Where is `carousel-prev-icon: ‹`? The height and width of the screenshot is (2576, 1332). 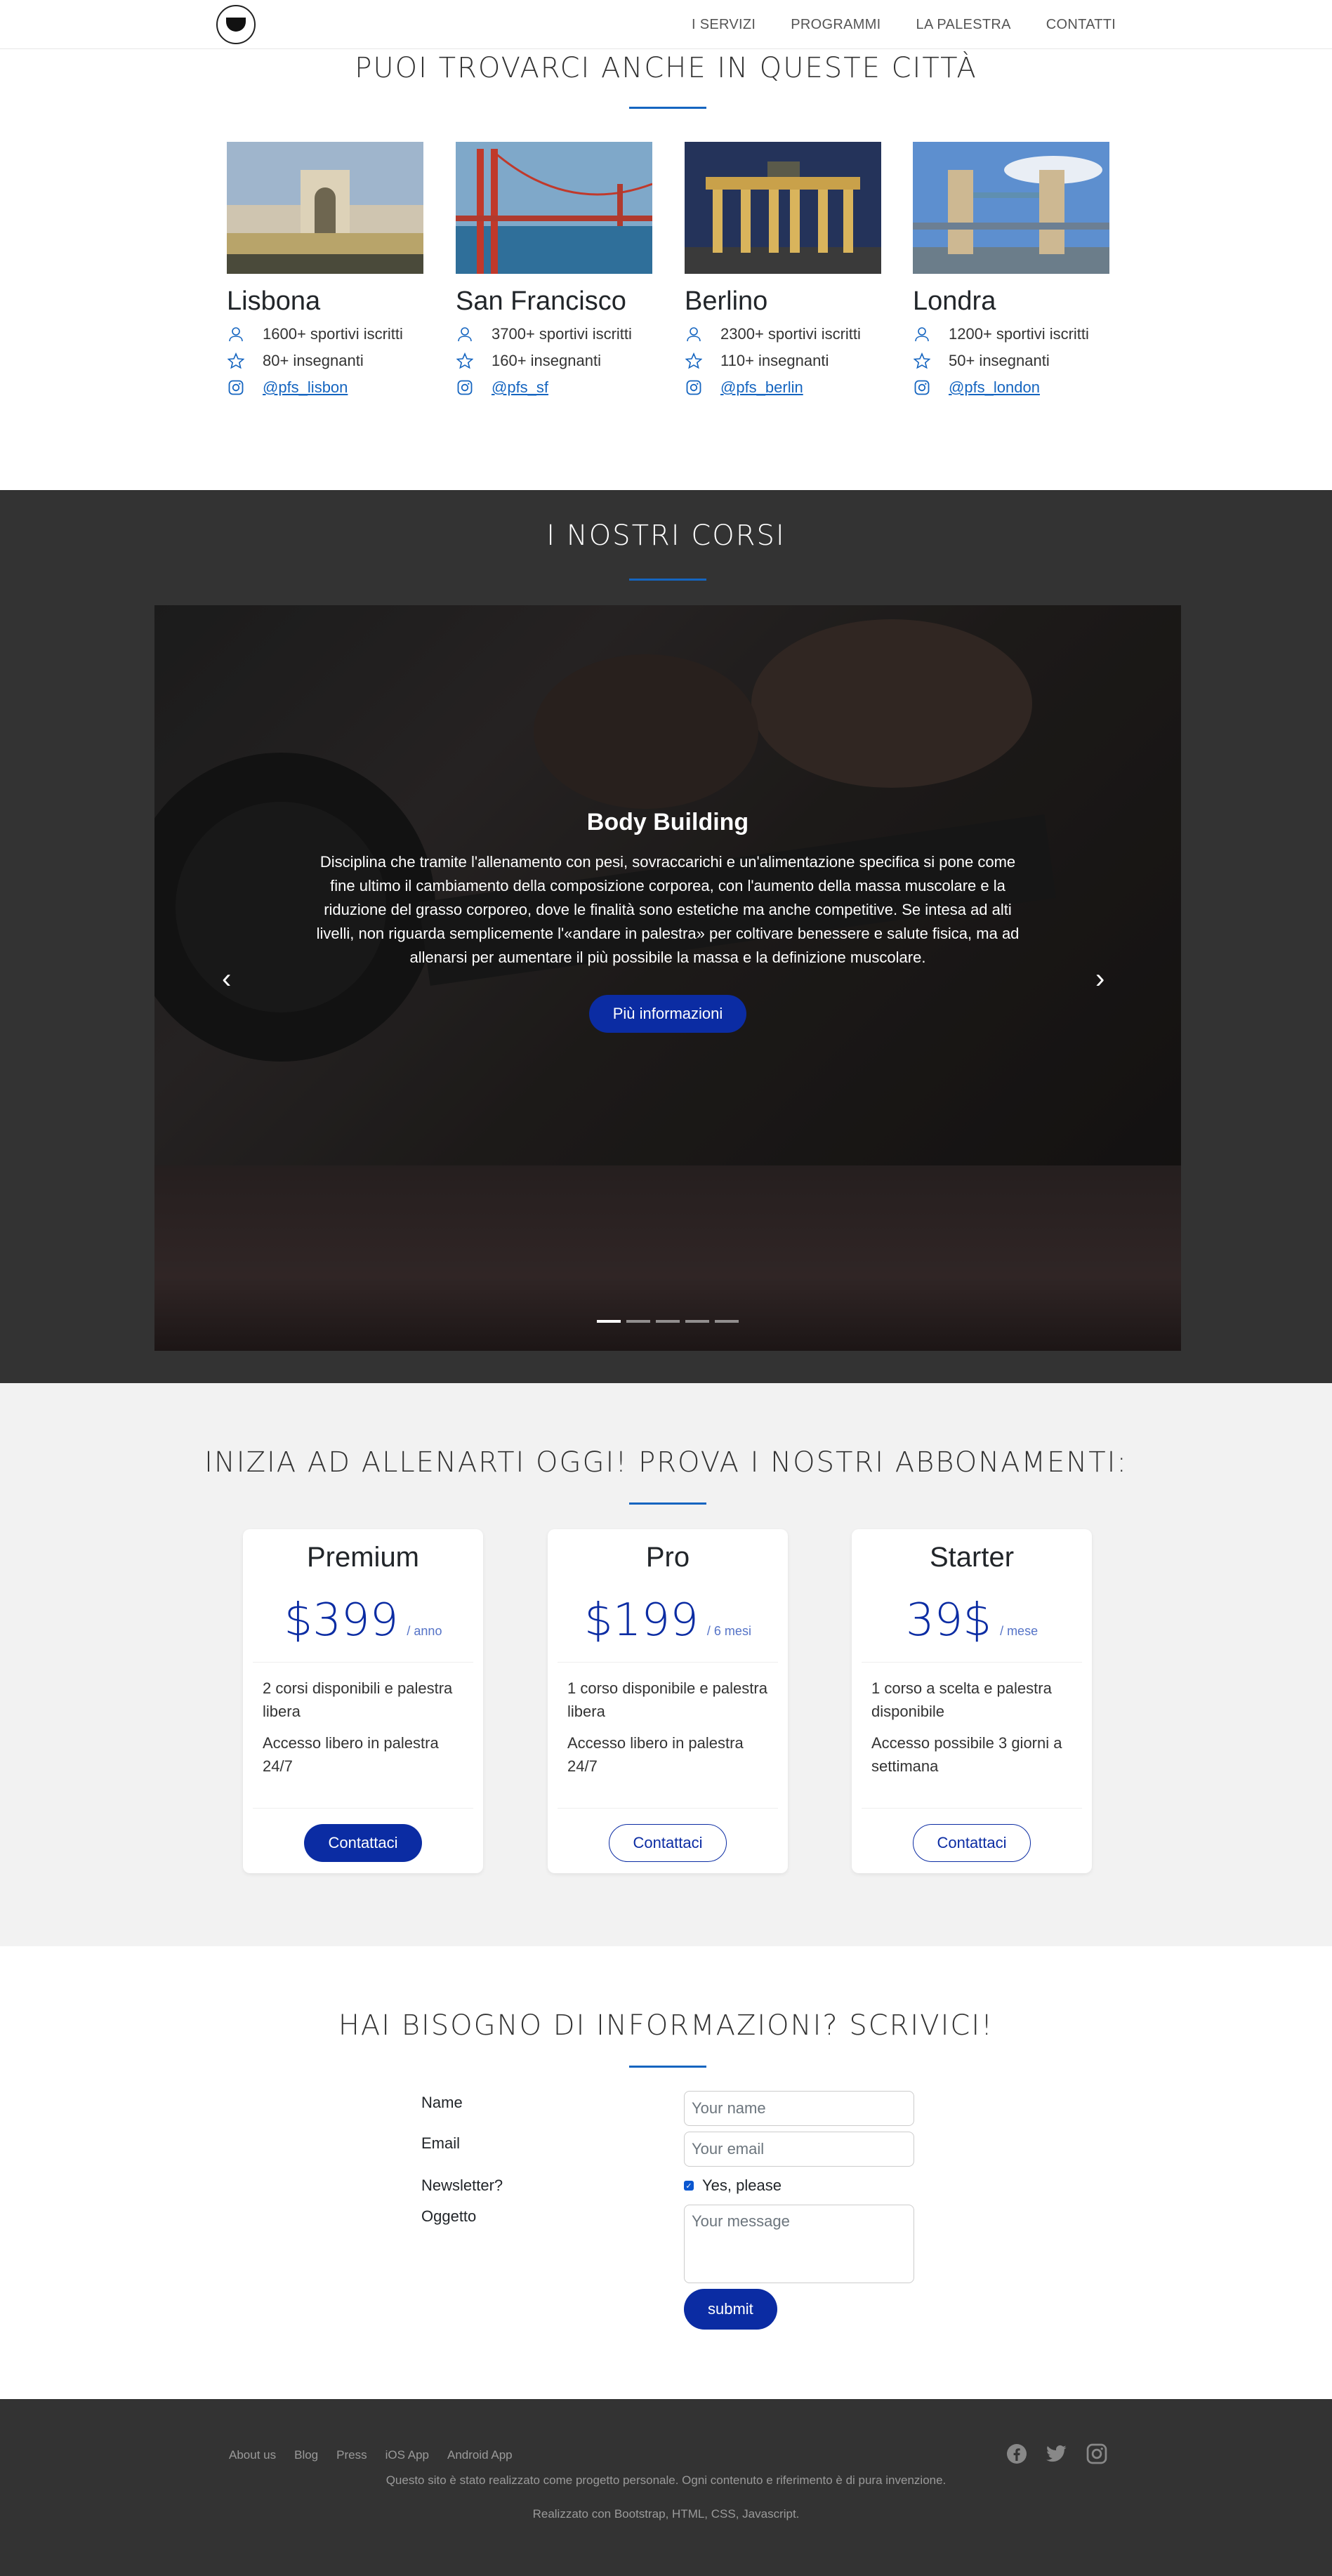 carousel-prev-icon: ‹ is located at coordinates (236, 984).